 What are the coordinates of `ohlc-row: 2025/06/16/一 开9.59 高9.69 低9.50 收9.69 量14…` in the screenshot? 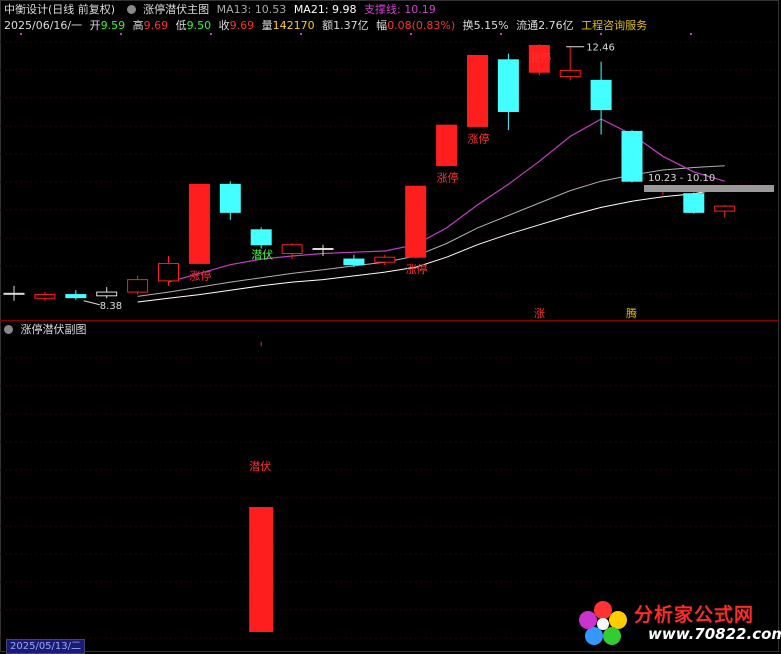 It's located at (327, 26).